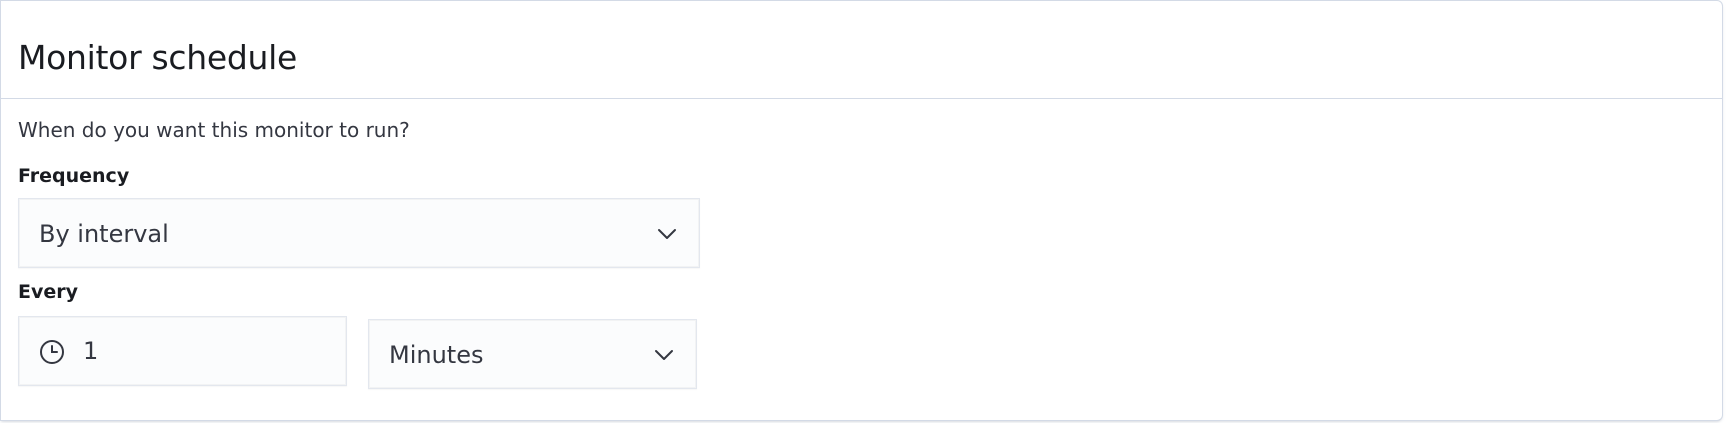 The width and height of the screenshot is (1728, 423). I want to click on every-label: Every, so click(48, 292).